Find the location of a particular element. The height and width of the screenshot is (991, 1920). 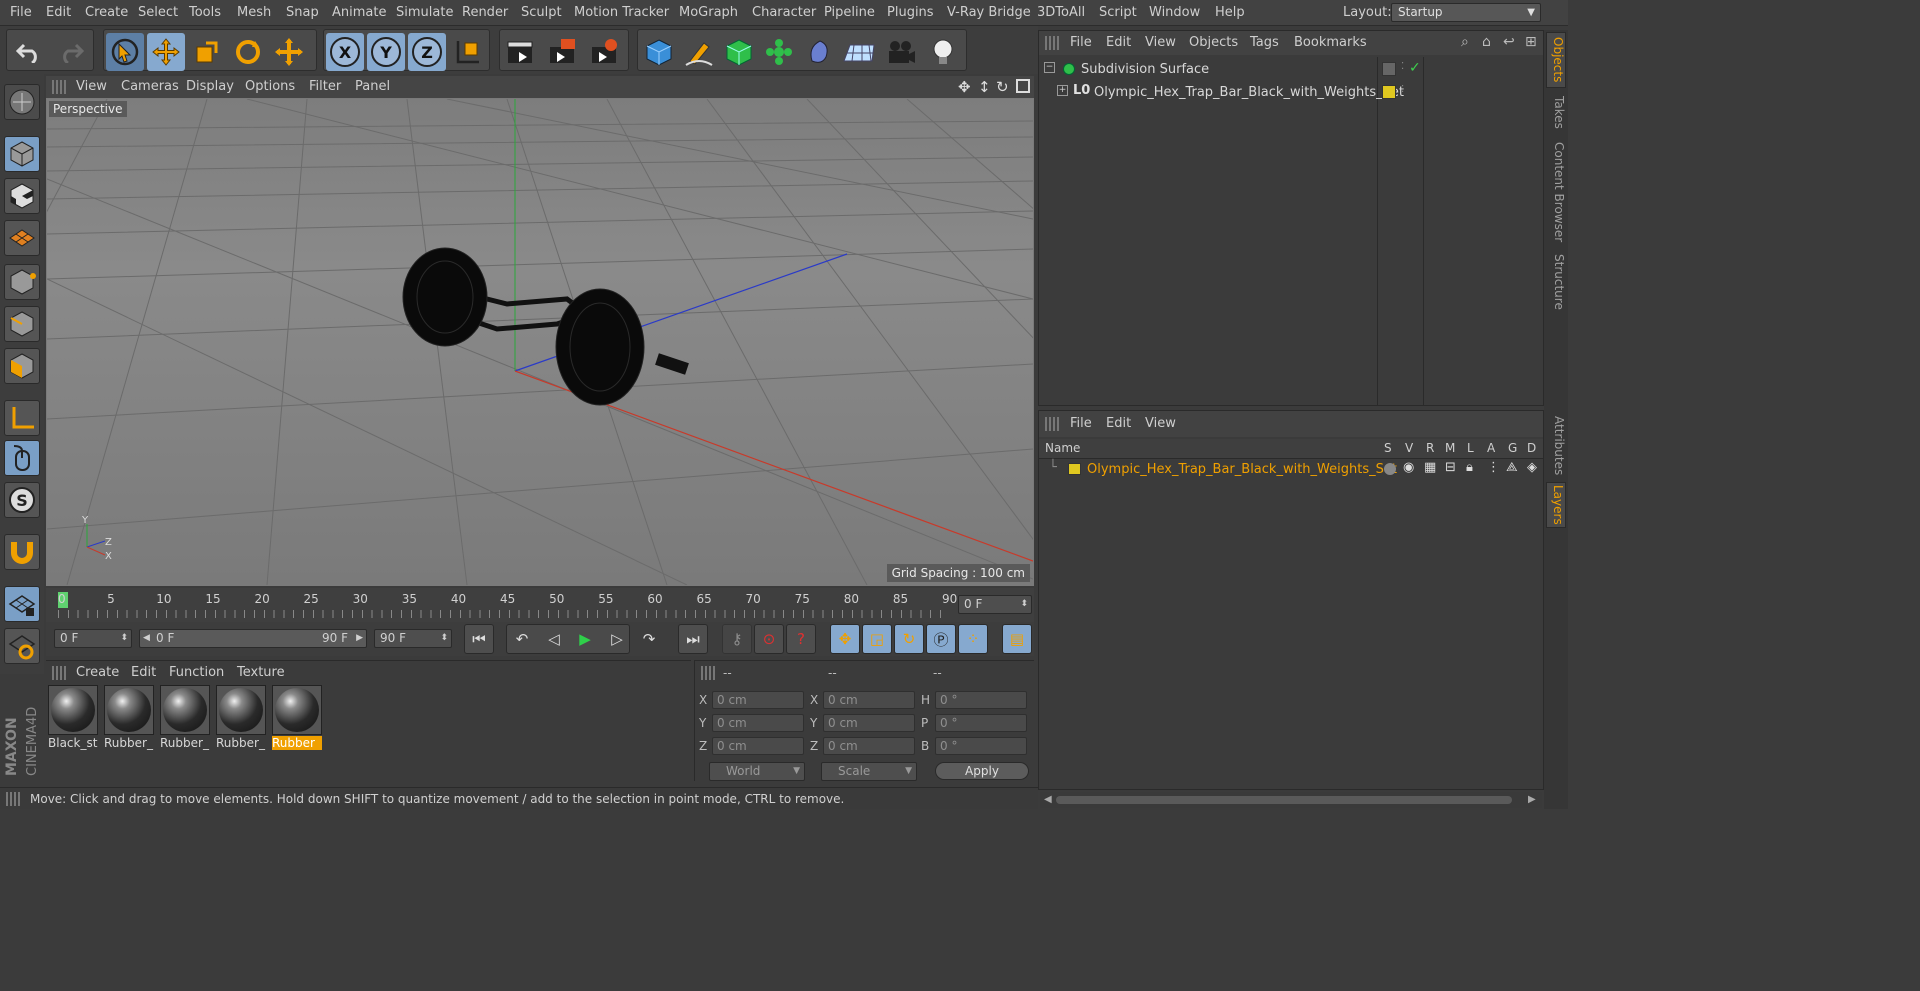

render-picture-viewer-button is located at coordinates (563, 52).